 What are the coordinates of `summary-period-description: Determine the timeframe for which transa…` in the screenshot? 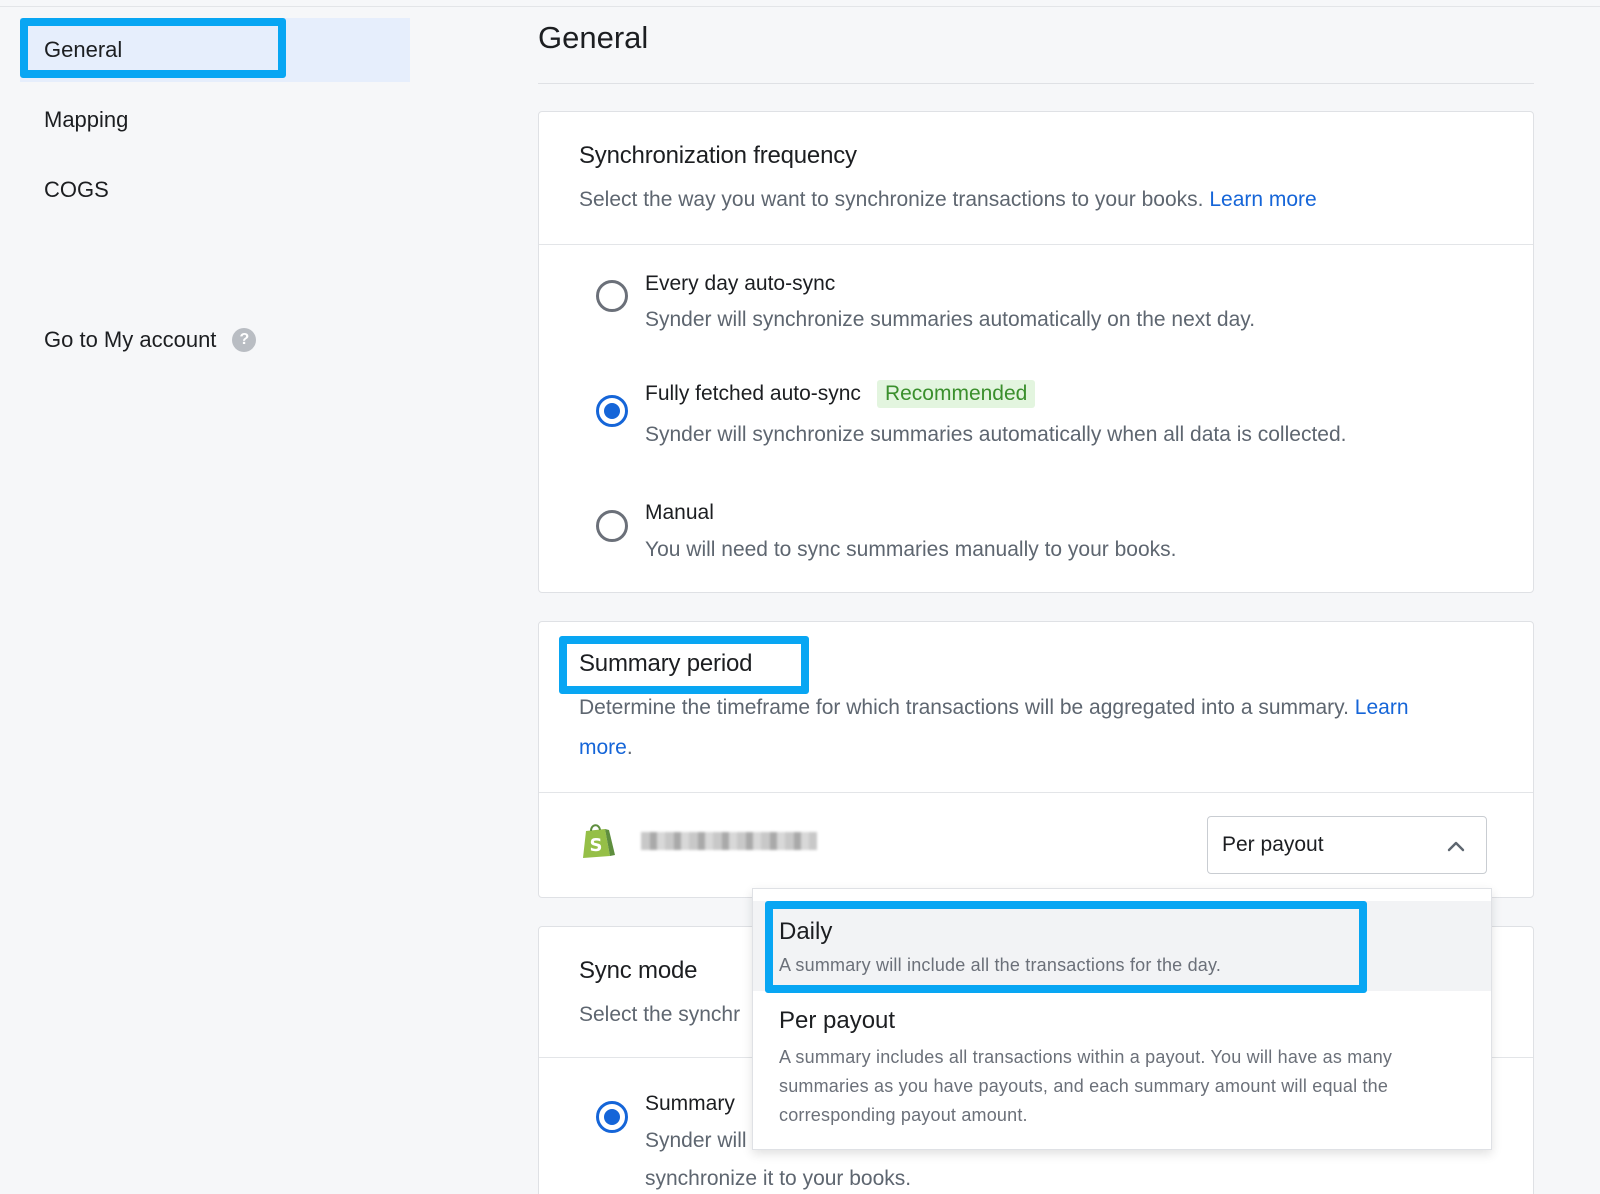 It's located at (1039, 728).